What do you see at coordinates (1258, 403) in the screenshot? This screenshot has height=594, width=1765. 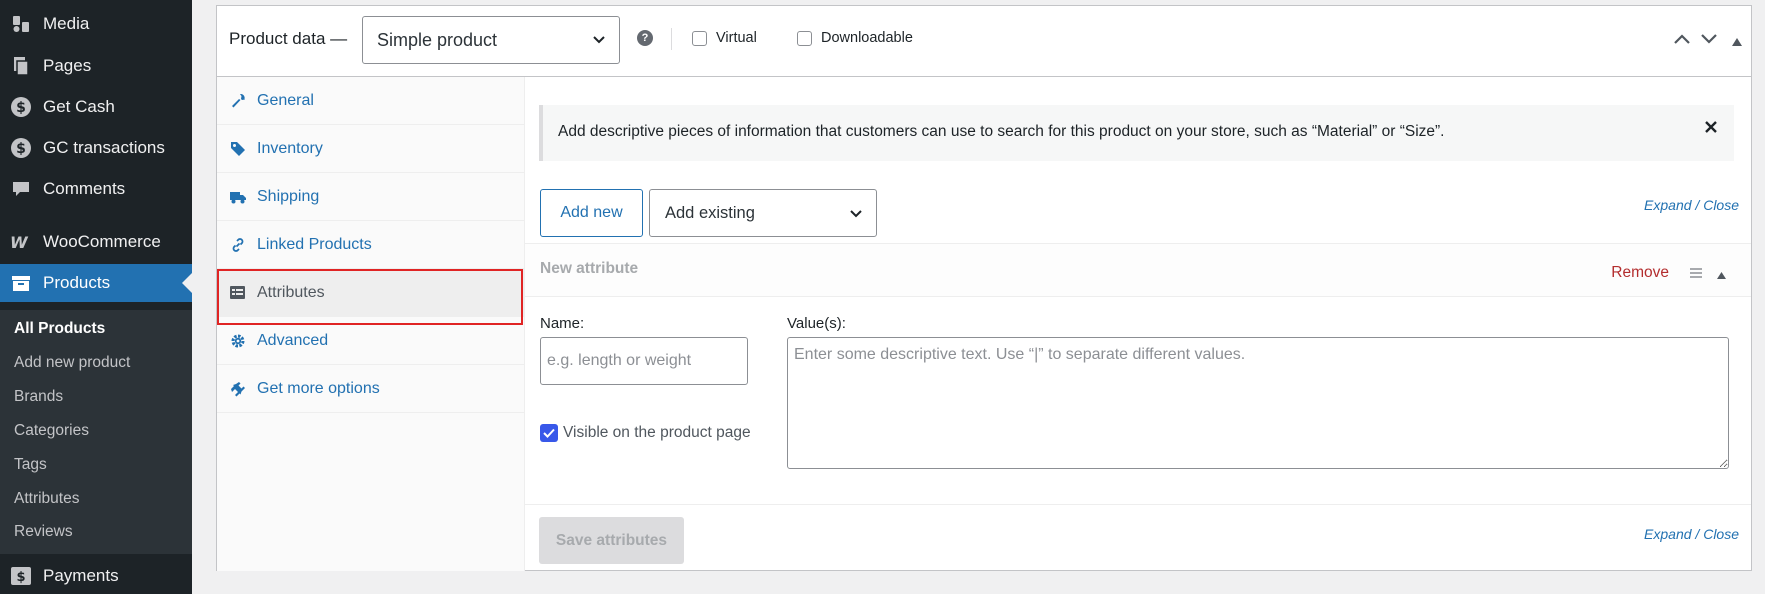 I see `attribute-values-textarea` at bounding box center [1258, 403].